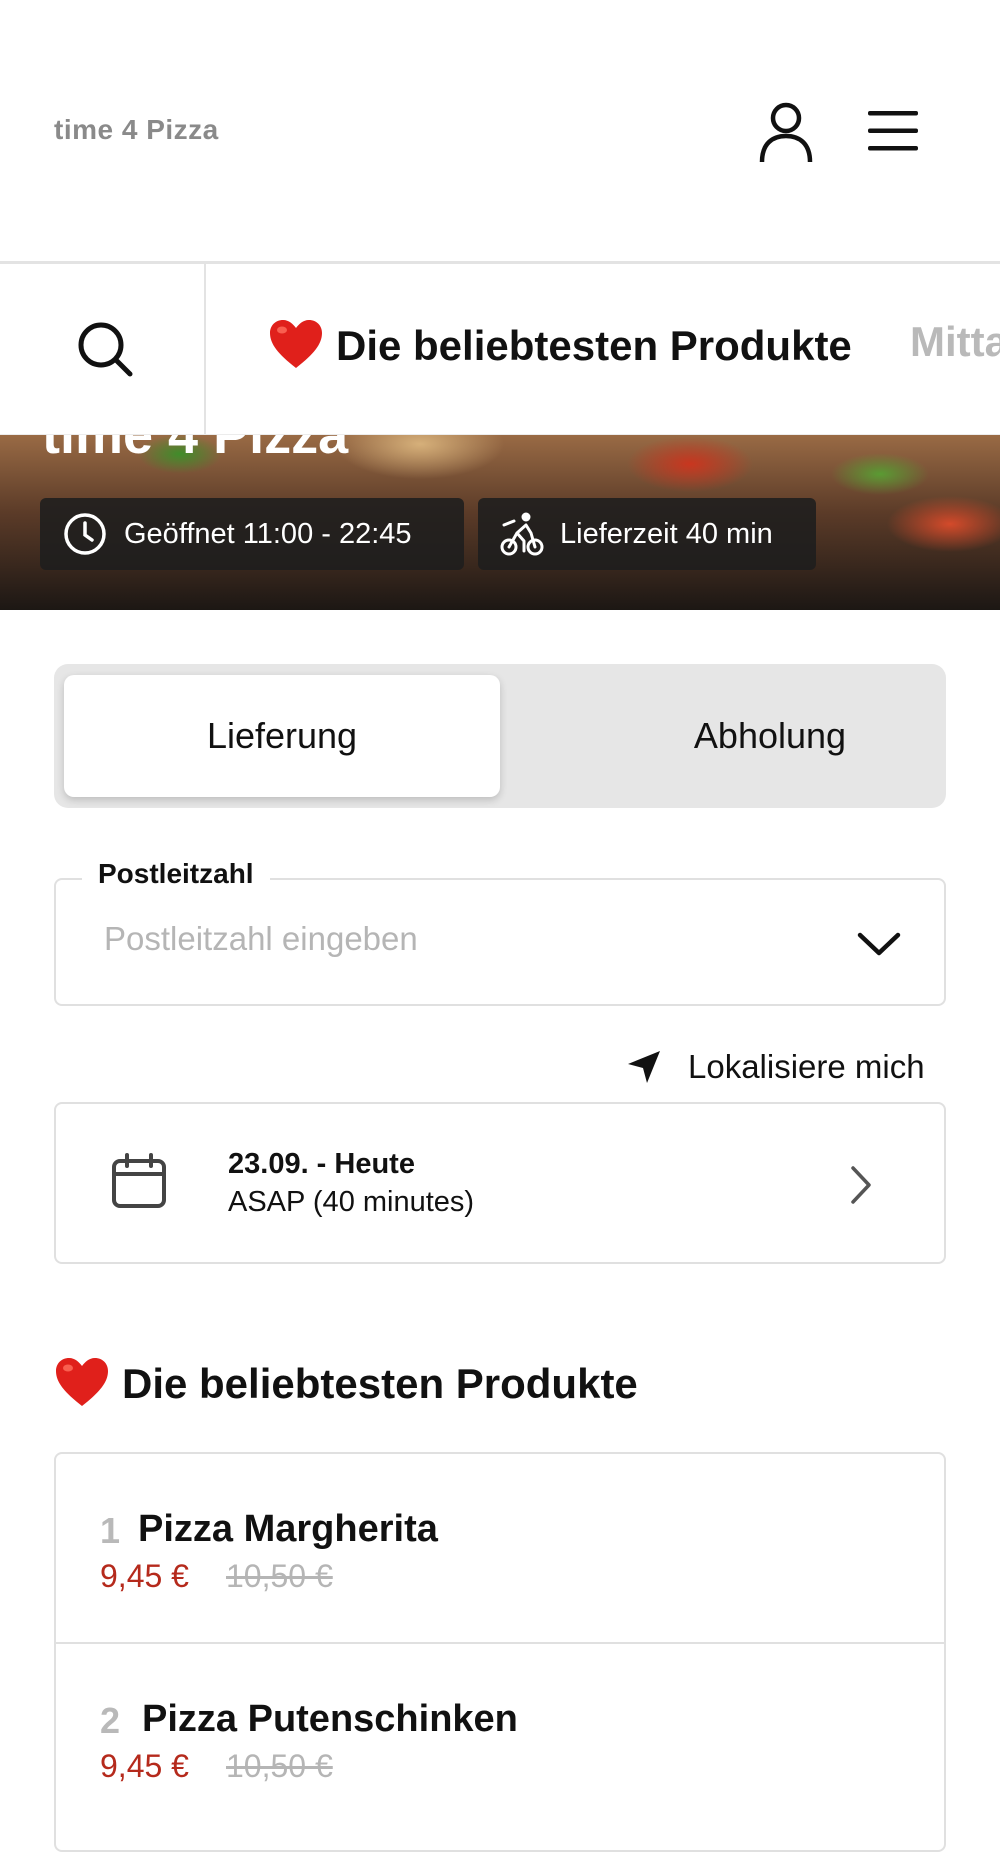  Describe the element at coordinates (288, 1529) in the screenshot. I see `product-name: Pizza Margherita` at that location.